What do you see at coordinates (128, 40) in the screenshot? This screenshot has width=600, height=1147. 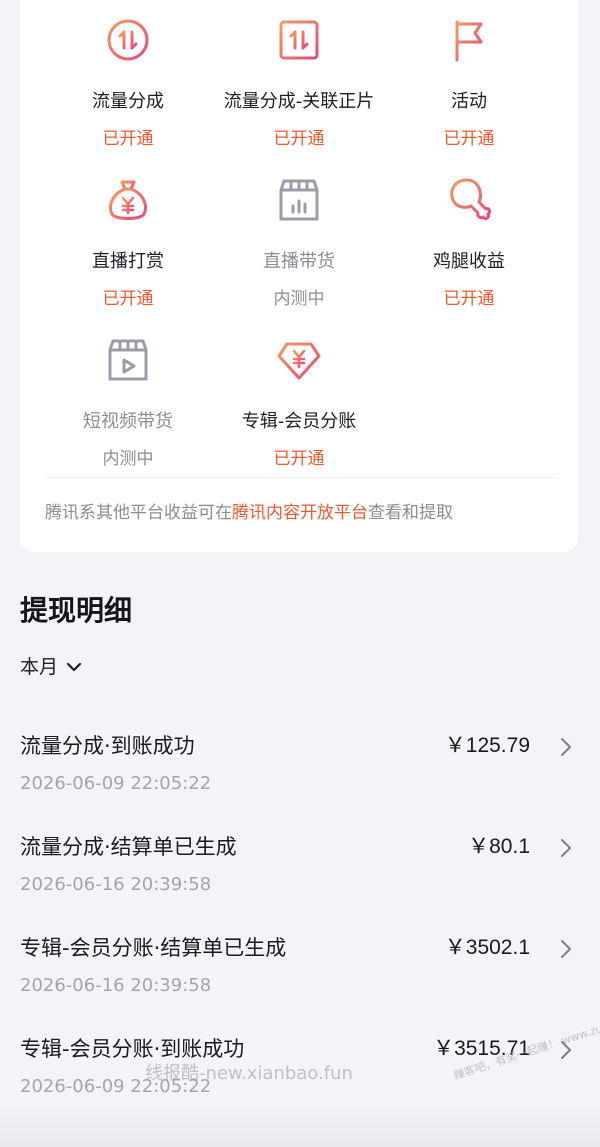 I see `transfer-circle-icon` at bounding box center [128, 40].